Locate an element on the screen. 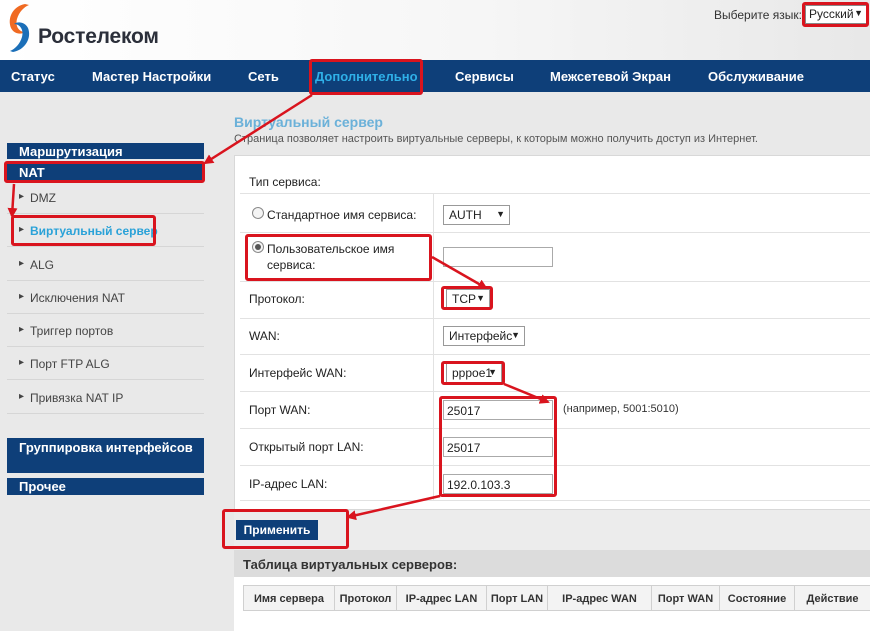  column-header: Порт LAN is located at coordinates (517, 598).